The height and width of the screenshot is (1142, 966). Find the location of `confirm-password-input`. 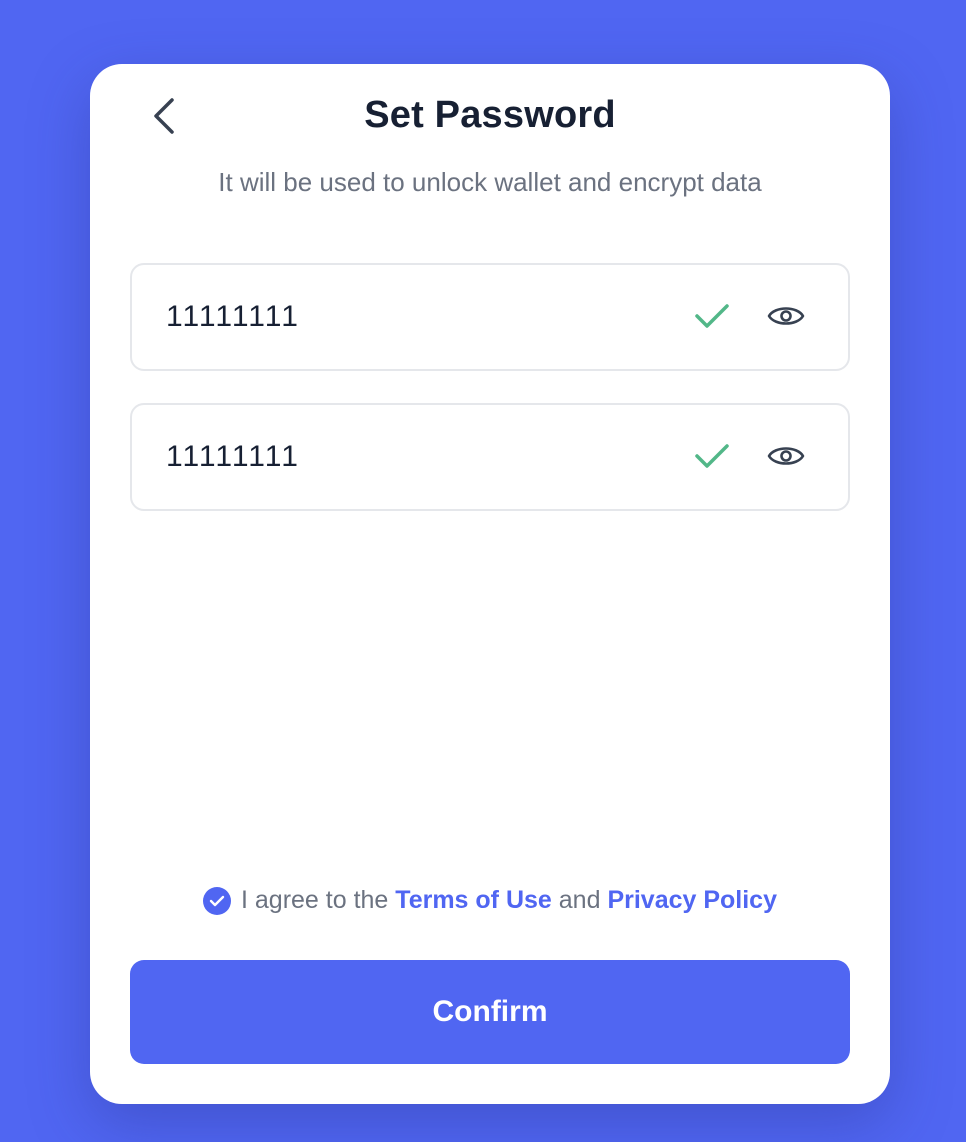

confirm-password-input is located at coordinates (406, 457).